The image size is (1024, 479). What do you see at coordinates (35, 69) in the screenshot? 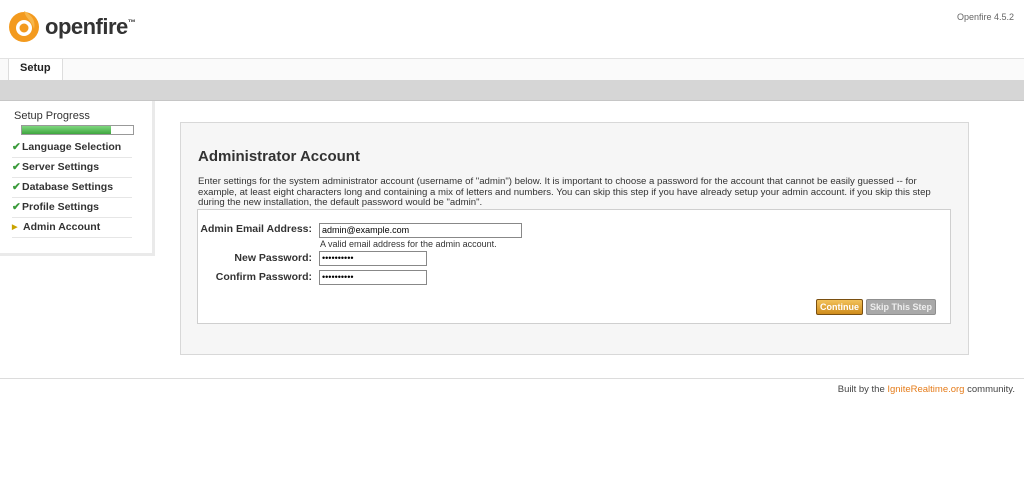
I see `tab-setup: Setup` at bounding box center [35, 69].